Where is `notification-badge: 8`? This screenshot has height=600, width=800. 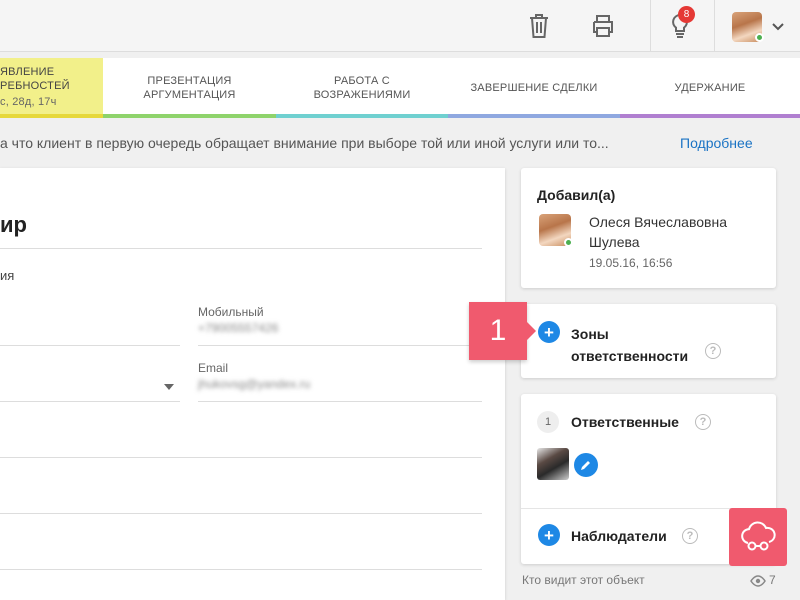 notification-badge: 8 is located at coordinates (686, 14).